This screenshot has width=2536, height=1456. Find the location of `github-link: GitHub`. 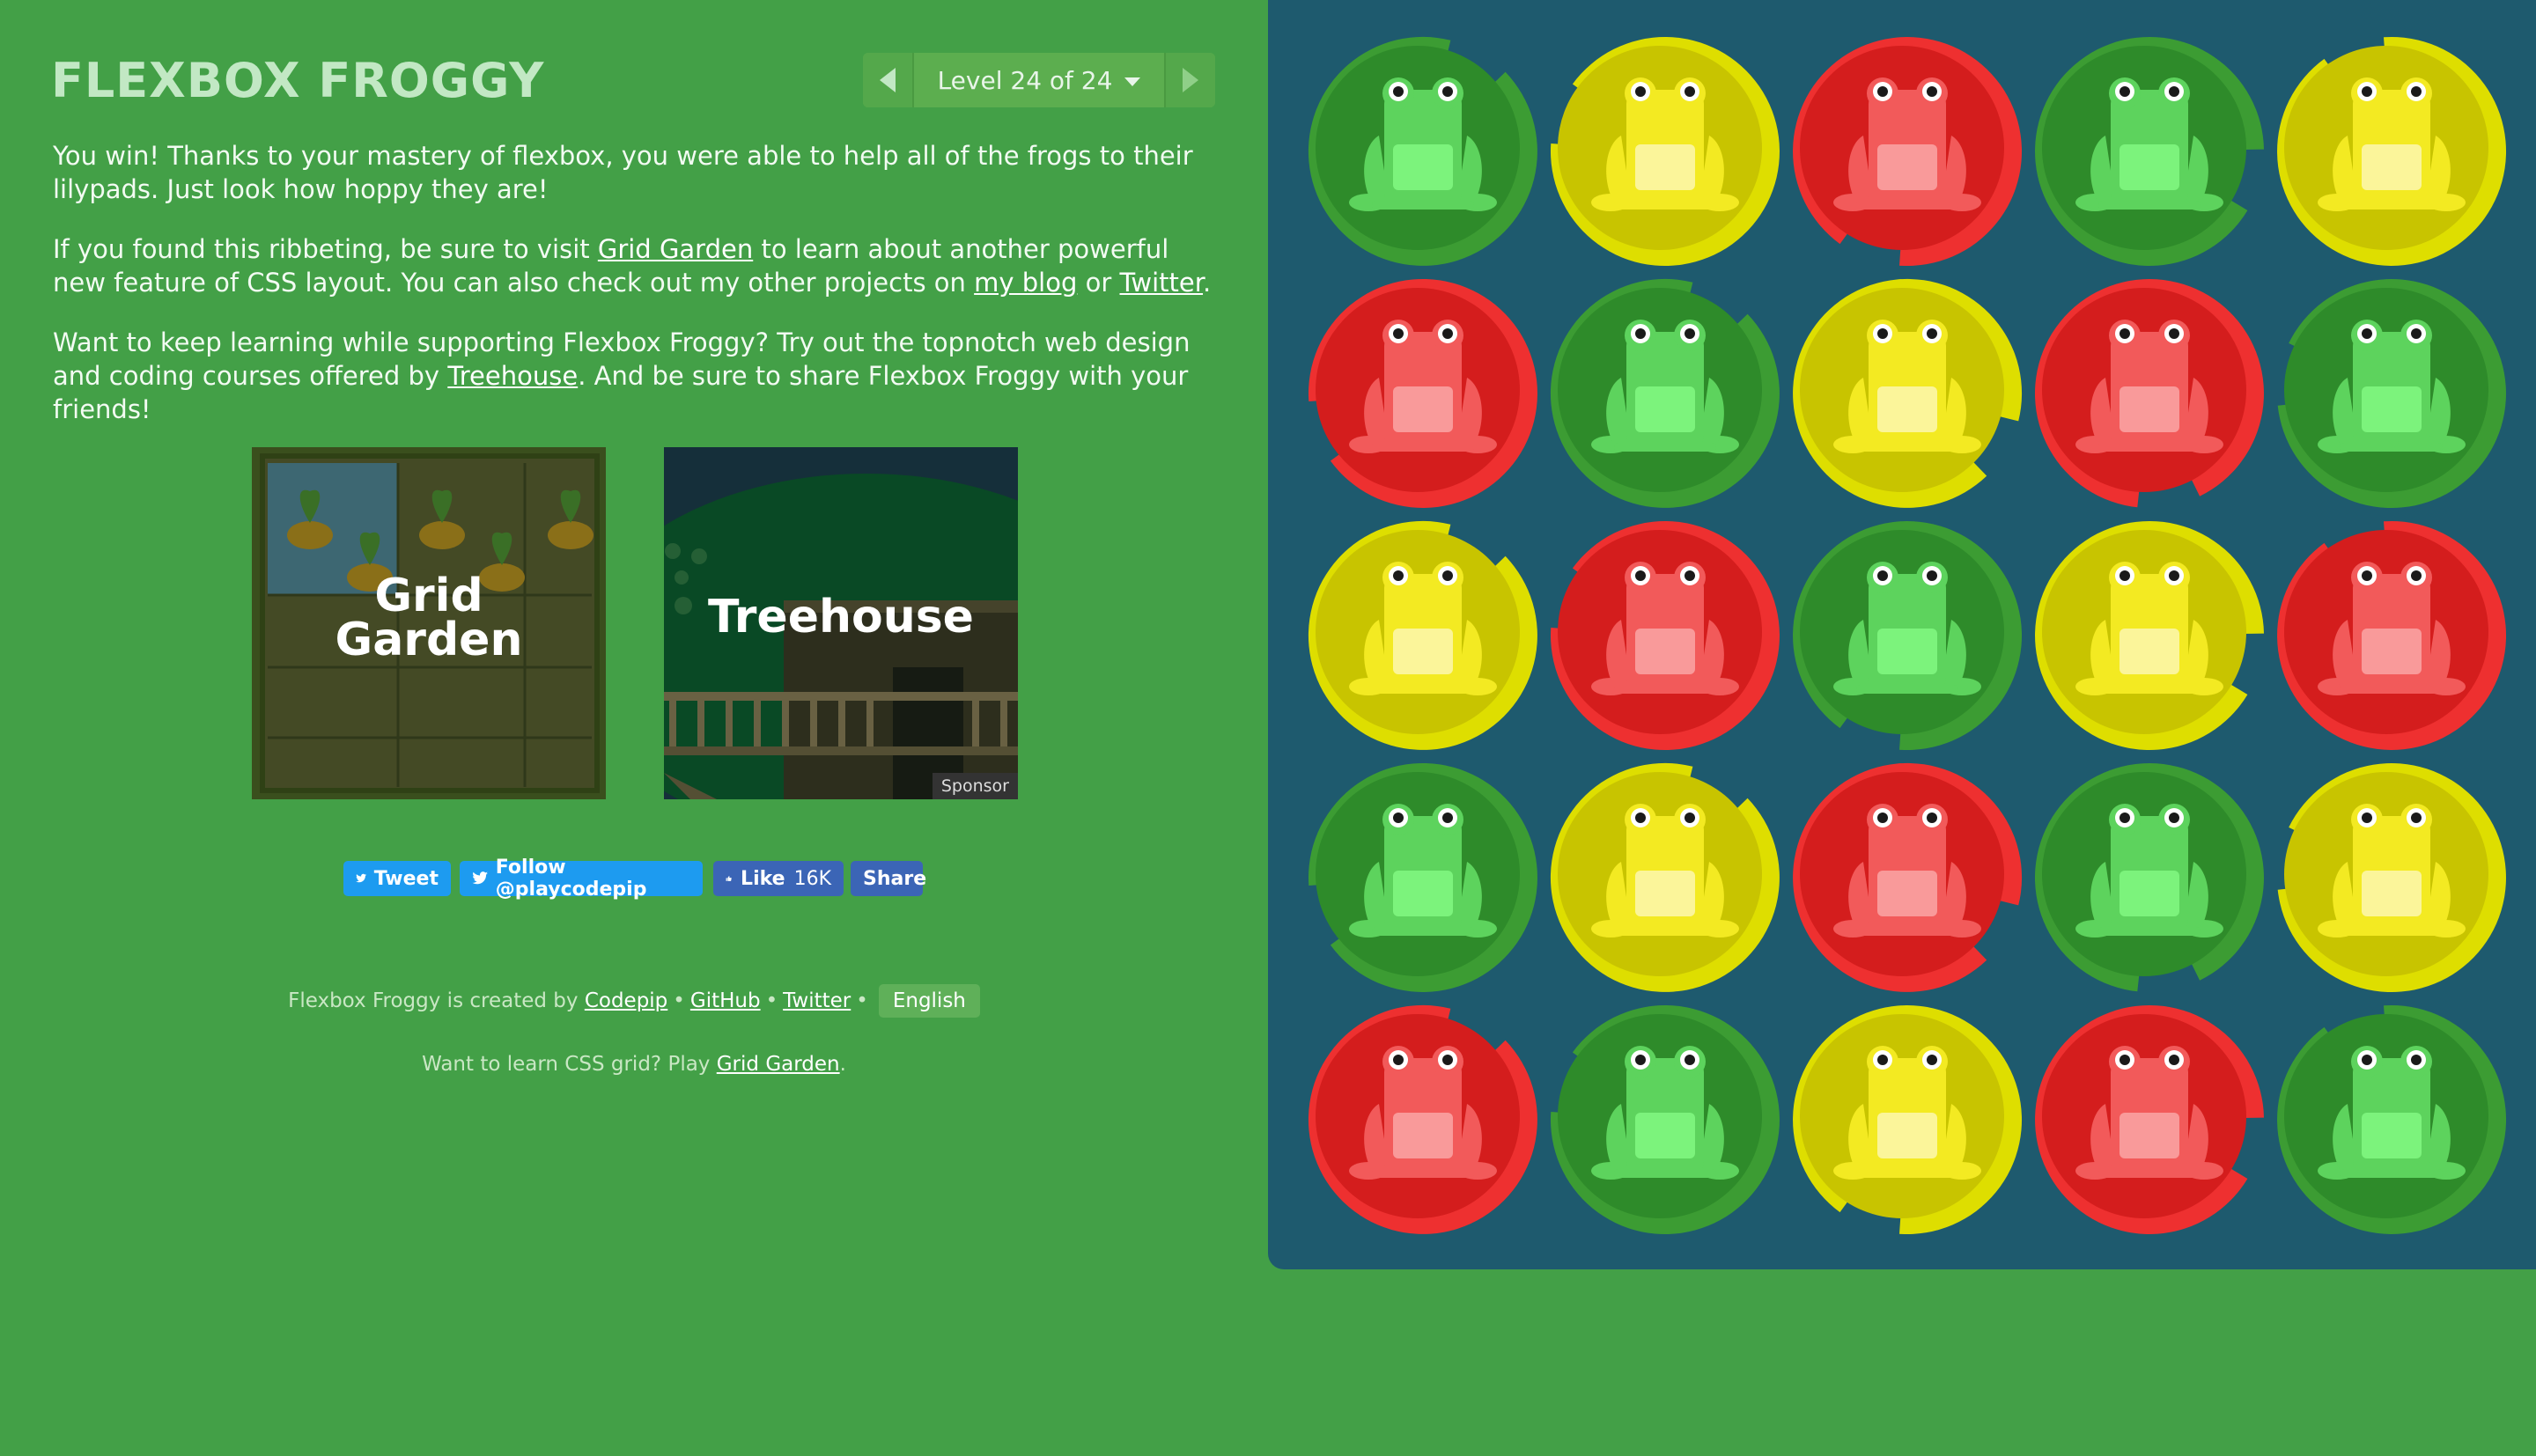

github-link: GitHub is located at coordinates (725, 1000).